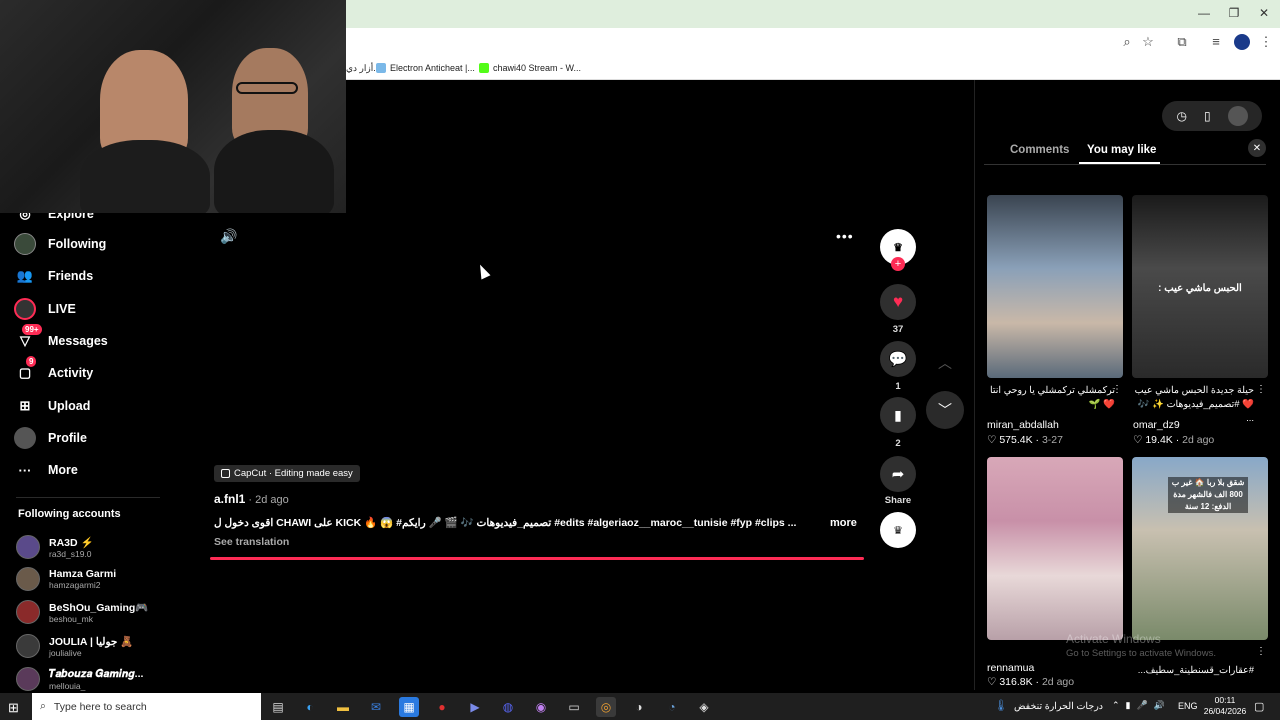 Image resolution: width=1280 pixels, height=720 pixels. Describe the element at coordinates (1257, 148) in the screenshot. I see `close-icon: ✕` at that location.